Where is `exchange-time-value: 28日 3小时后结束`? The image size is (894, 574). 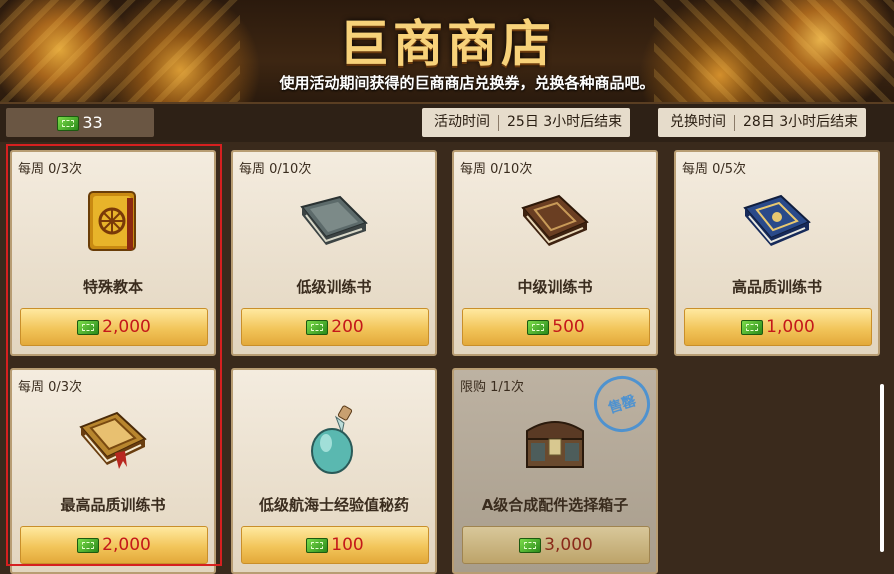
exchange-time-value: 28日 3小时后结束 is located at coordinates (801, 122).